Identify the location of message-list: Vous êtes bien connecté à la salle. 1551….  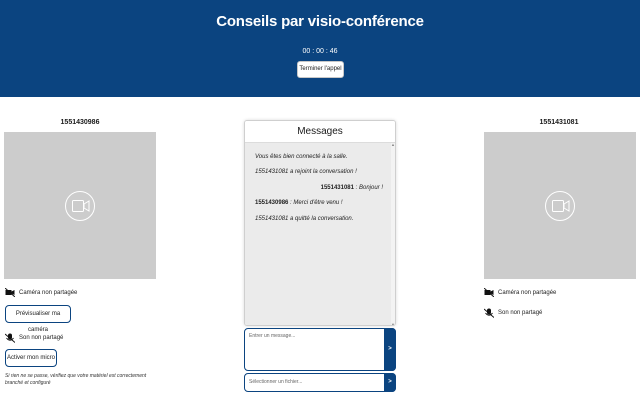
(318, 234).